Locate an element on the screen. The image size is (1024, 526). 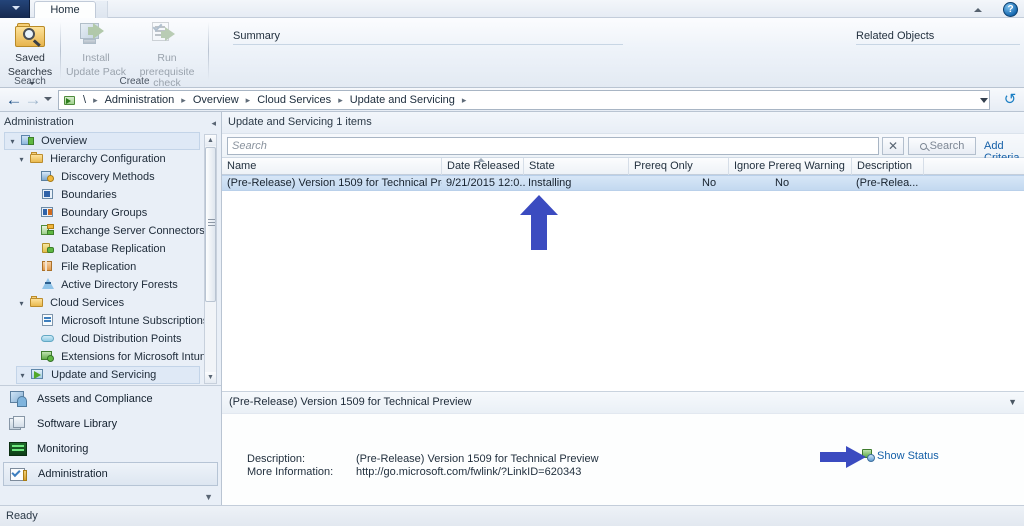
tree-item-overview: ▾ Overview is located at coordinates (102, 141).